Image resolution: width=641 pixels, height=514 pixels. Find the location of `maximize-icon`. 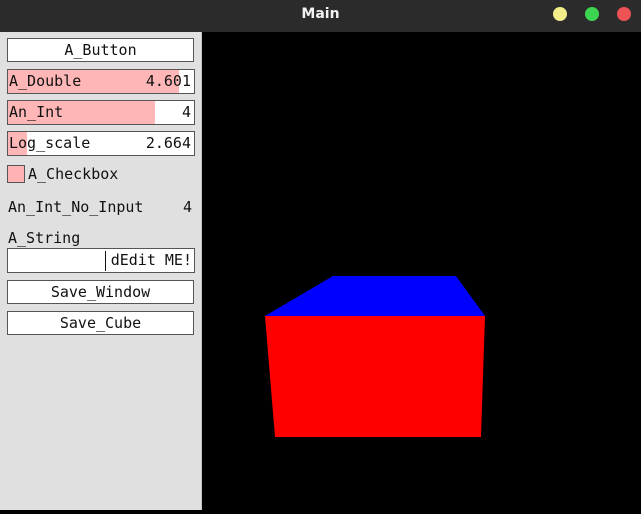

maximize-icon is located at coordinates (592, 14).